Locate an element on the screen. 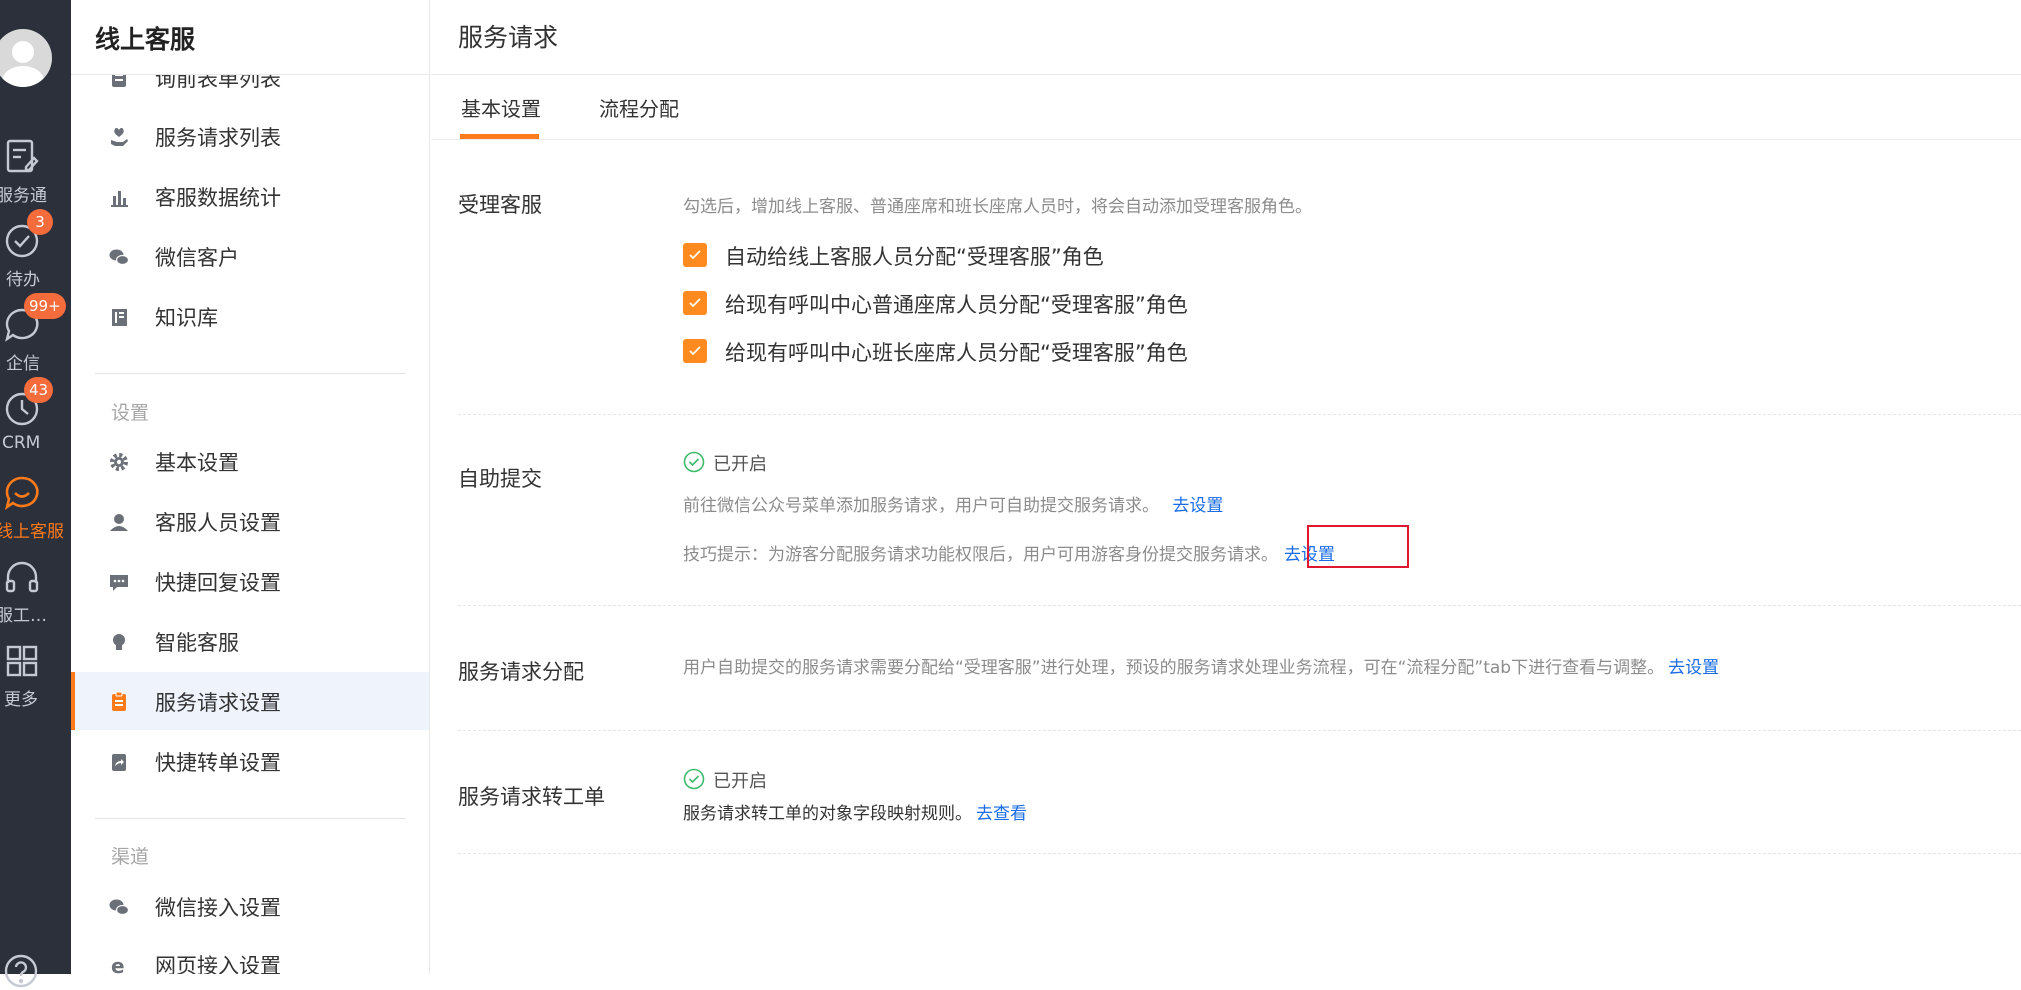 This screenshot has height=990, width=2021. sidebar-item-label: 服务请求列表 is located at coordinates (218, 138).